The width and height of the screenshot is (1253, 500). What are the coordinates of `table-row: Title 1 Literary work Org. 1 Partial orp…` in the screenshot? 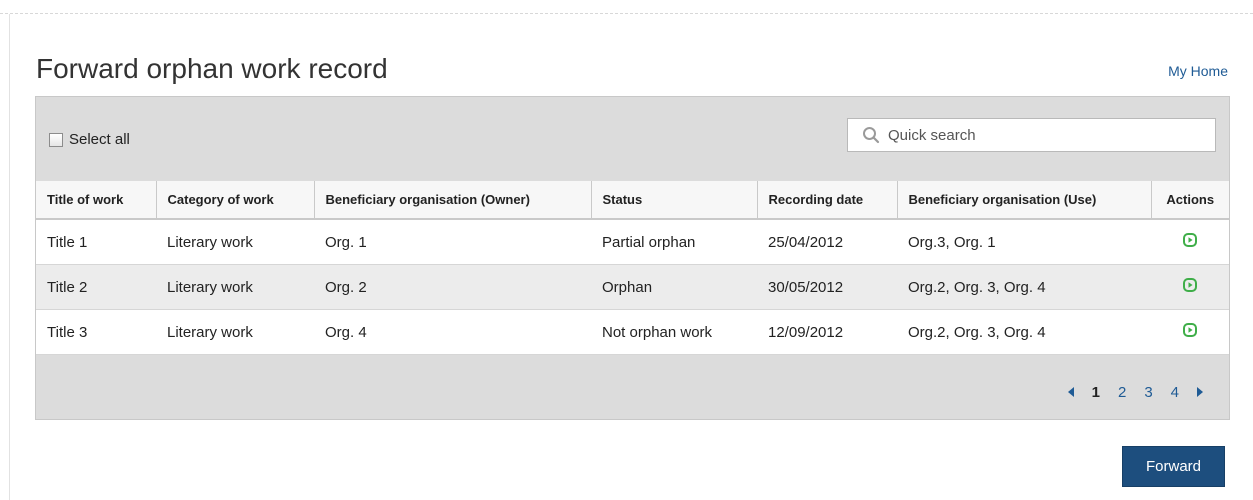 It's located at (632, 242).